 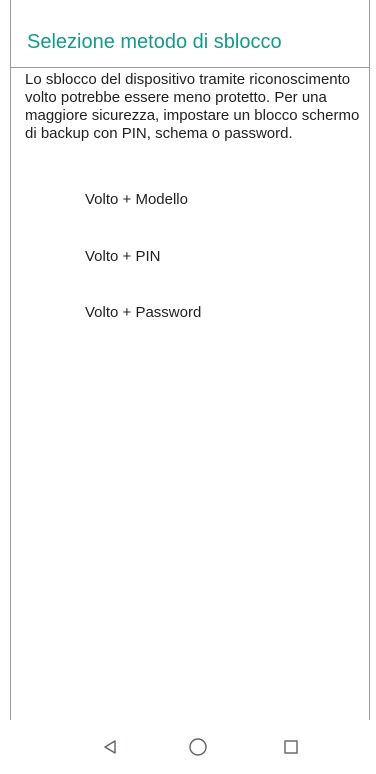 I want to click on nav-home-button, so click(x=198, y=747).